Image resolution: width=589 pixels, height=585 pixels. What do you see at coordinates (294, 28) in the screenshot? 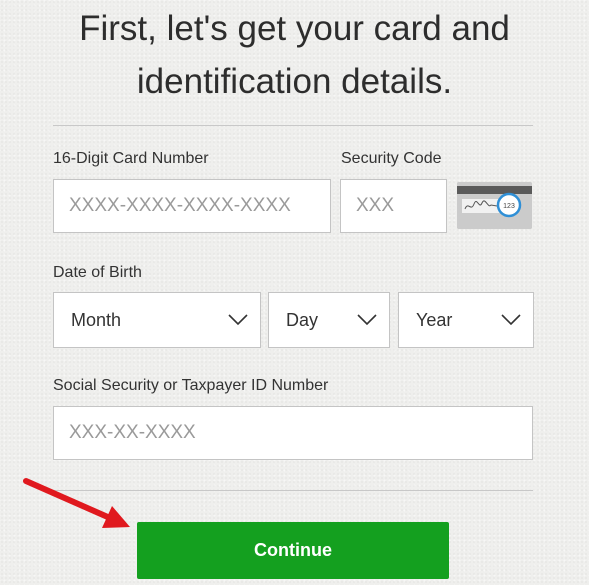
I see `page-title-line-1: First, let's get your card and` at bounding box center [294, 28].